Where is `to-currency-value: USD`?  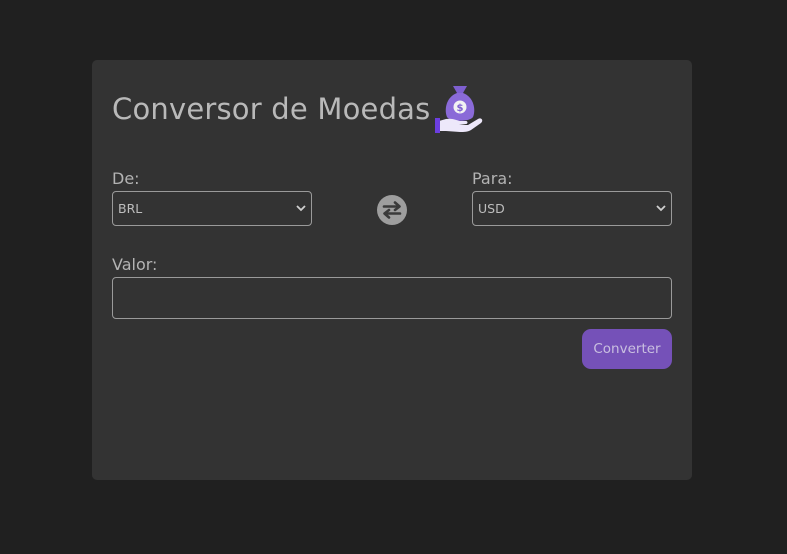 to-currency-value: USD is located at coordinates (491, 208).